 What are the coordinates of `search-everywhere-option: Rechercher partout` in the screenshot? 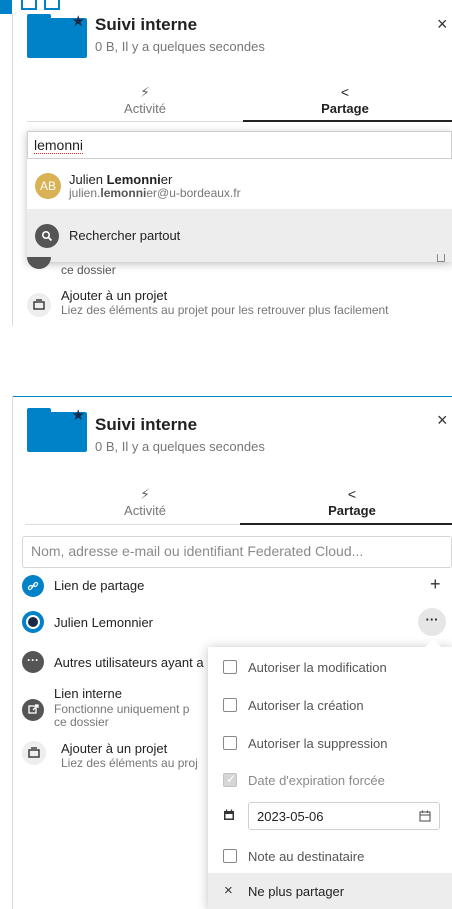 It's located at (239, 235).